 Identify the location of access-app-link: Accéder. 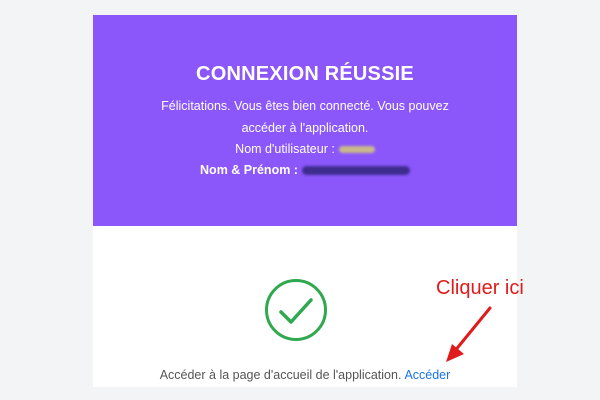
(427, 375).